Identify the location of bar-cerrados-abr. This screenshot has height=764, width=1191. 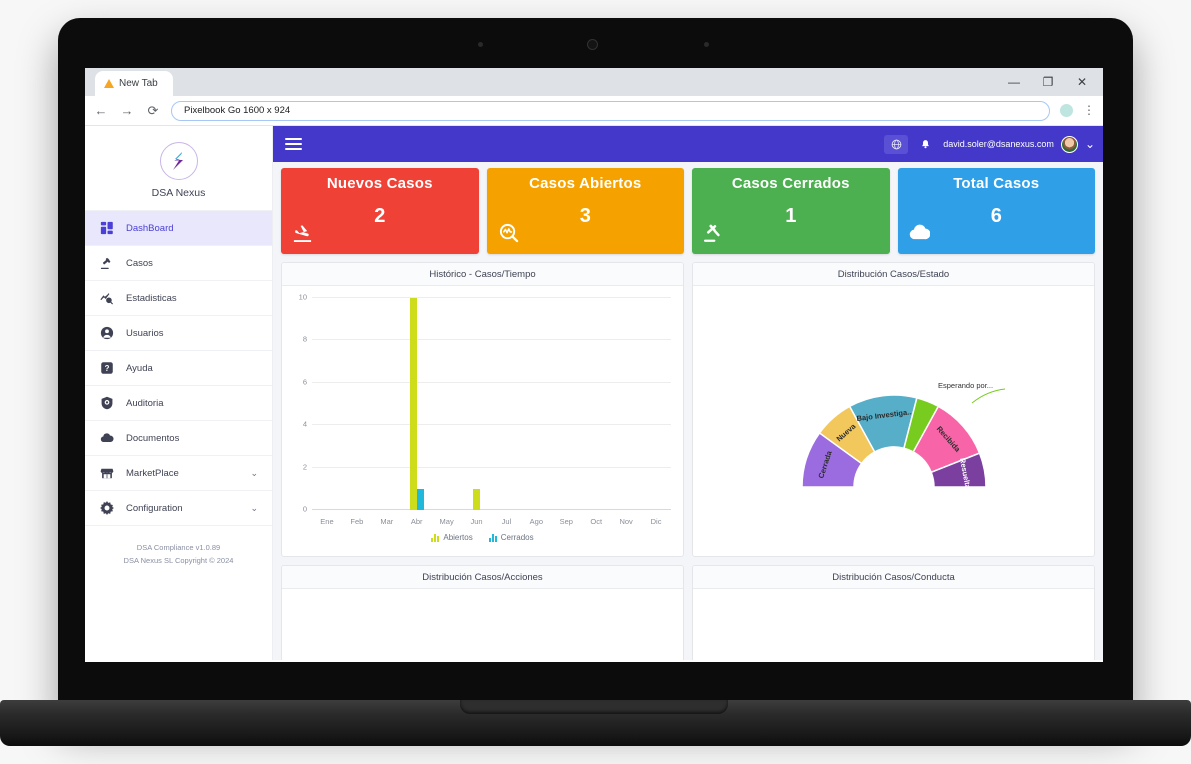
(420, 499).